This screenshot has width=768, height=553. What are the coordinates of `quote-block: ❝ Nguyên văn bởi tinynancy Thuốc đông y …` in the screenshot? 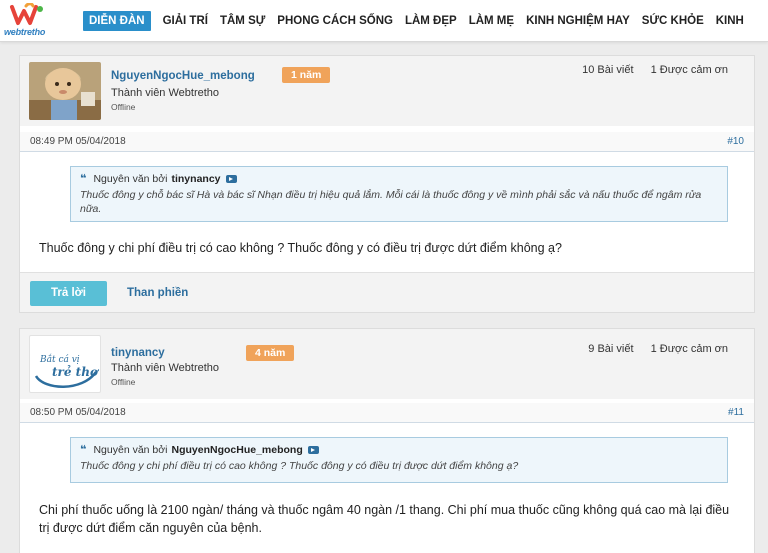 It's located at (399, 194).